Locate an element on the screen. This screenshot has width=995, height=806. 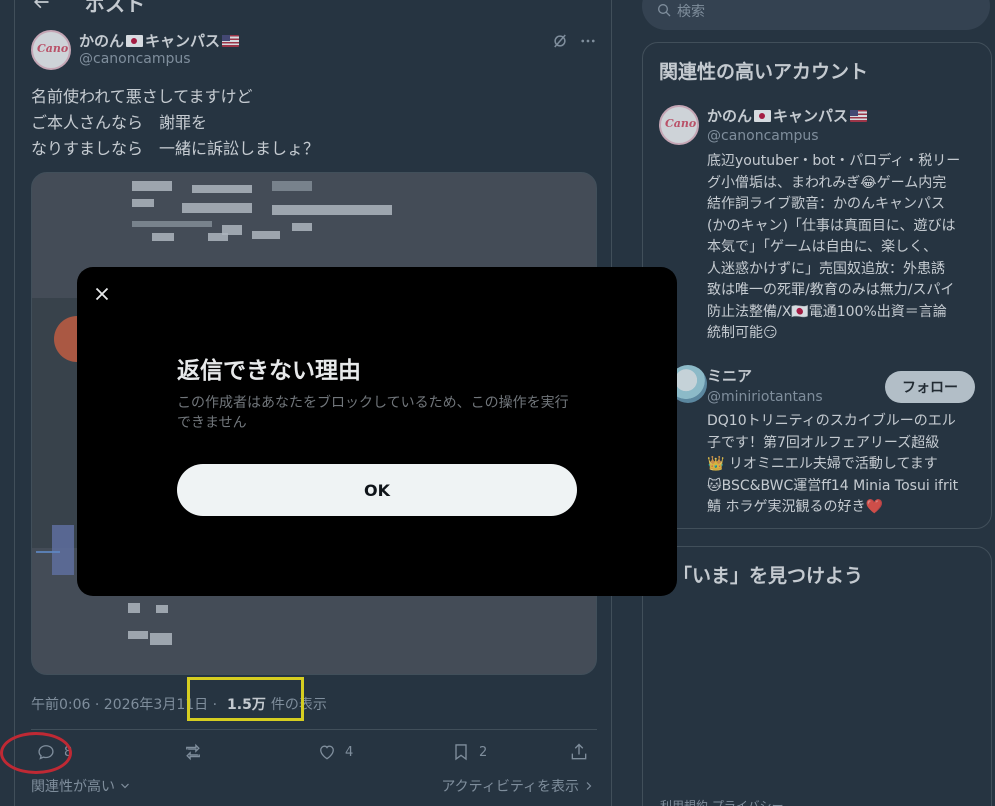
sort-dropdown: 関連性が高い is located at coordinates (81, 786).